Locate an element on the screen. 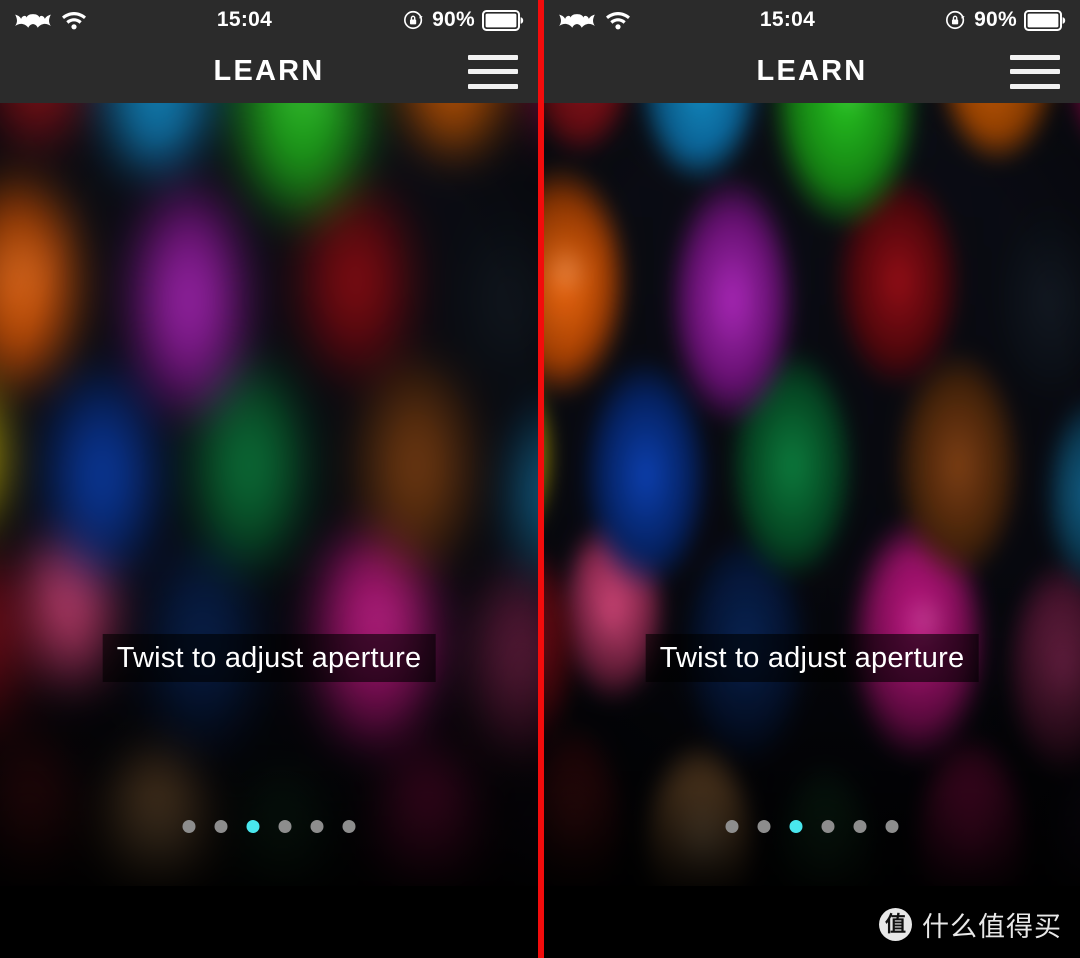  watermark-label: 什么值得买 is located at coordinates (992, 927).